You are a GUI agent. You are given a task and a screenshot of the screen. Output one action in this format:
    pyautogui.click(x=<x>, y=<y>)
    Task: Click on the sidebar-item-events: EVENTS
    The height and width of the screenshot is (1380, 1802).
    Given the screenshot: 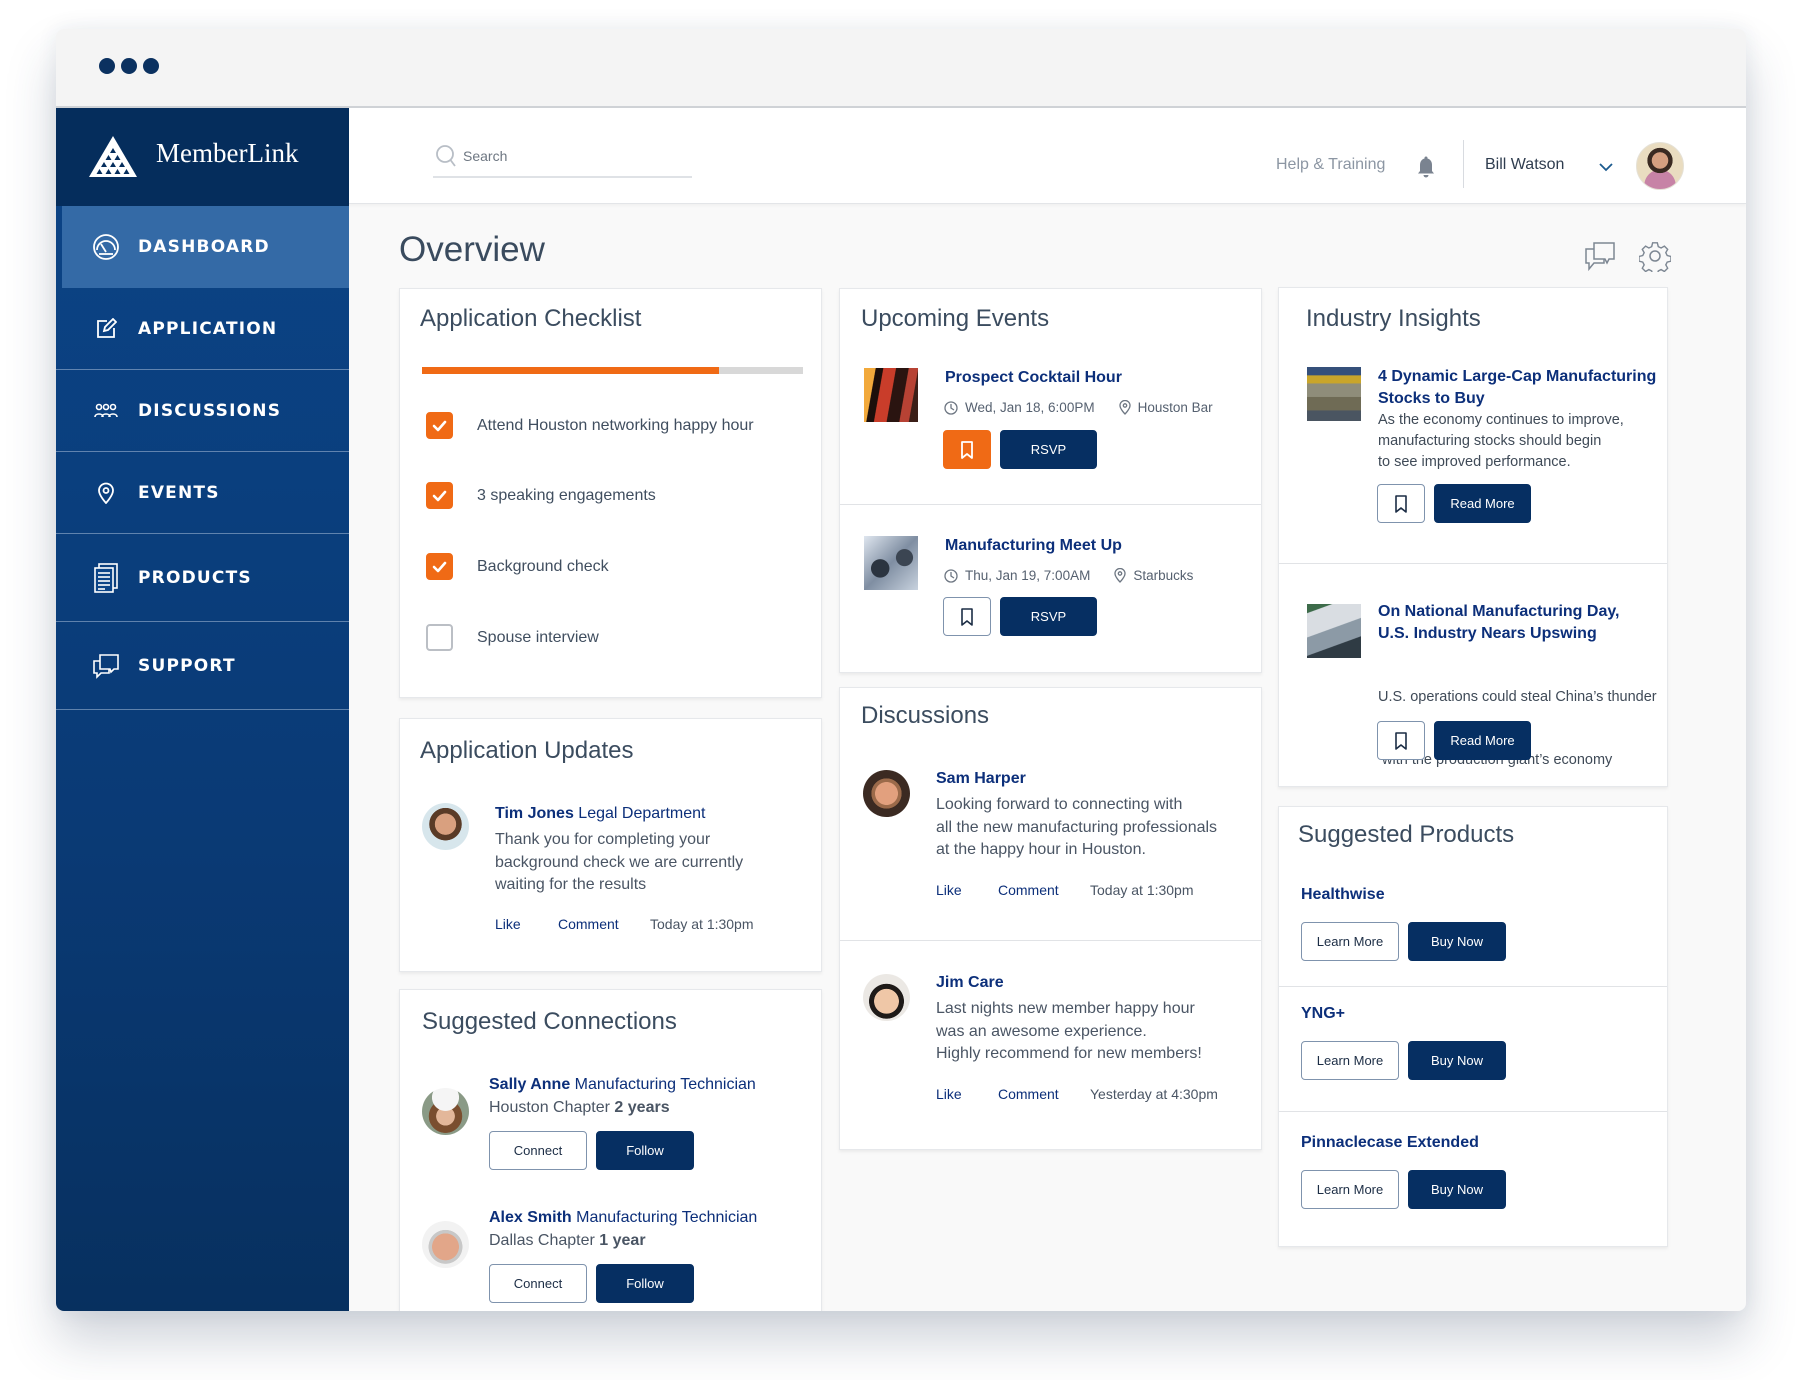 What is the action you would take?
    pyautogui.click(x=202, y=493)
    